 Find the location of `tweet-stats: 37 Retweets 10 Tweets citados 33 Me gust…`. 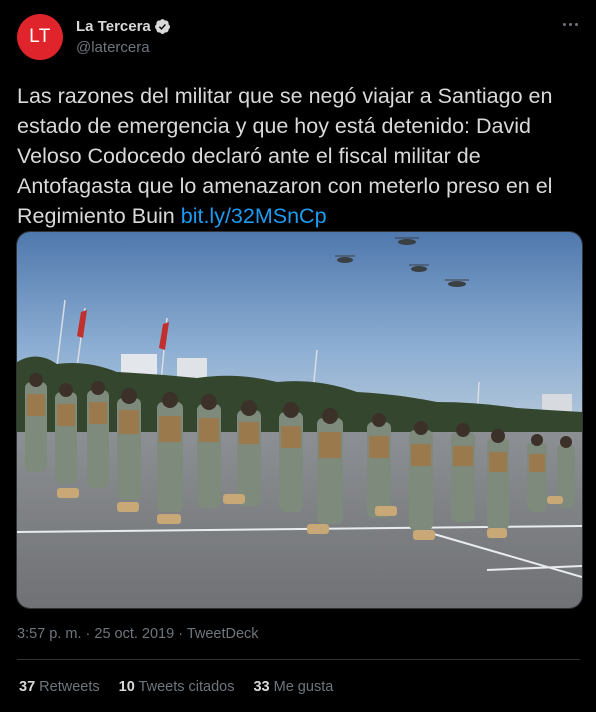

tweet-stats: 37 Retweets 10 Tweets citados 33 Me gust… is located at coordinates (185, 687).